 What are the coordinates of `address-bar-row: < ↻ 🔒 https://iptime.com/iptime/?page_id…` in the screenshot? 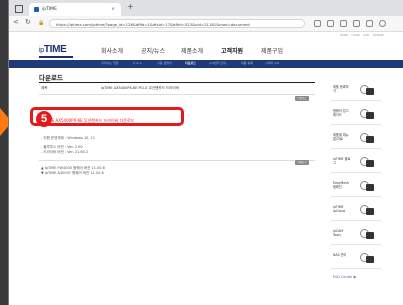 It's located at (206, 24).